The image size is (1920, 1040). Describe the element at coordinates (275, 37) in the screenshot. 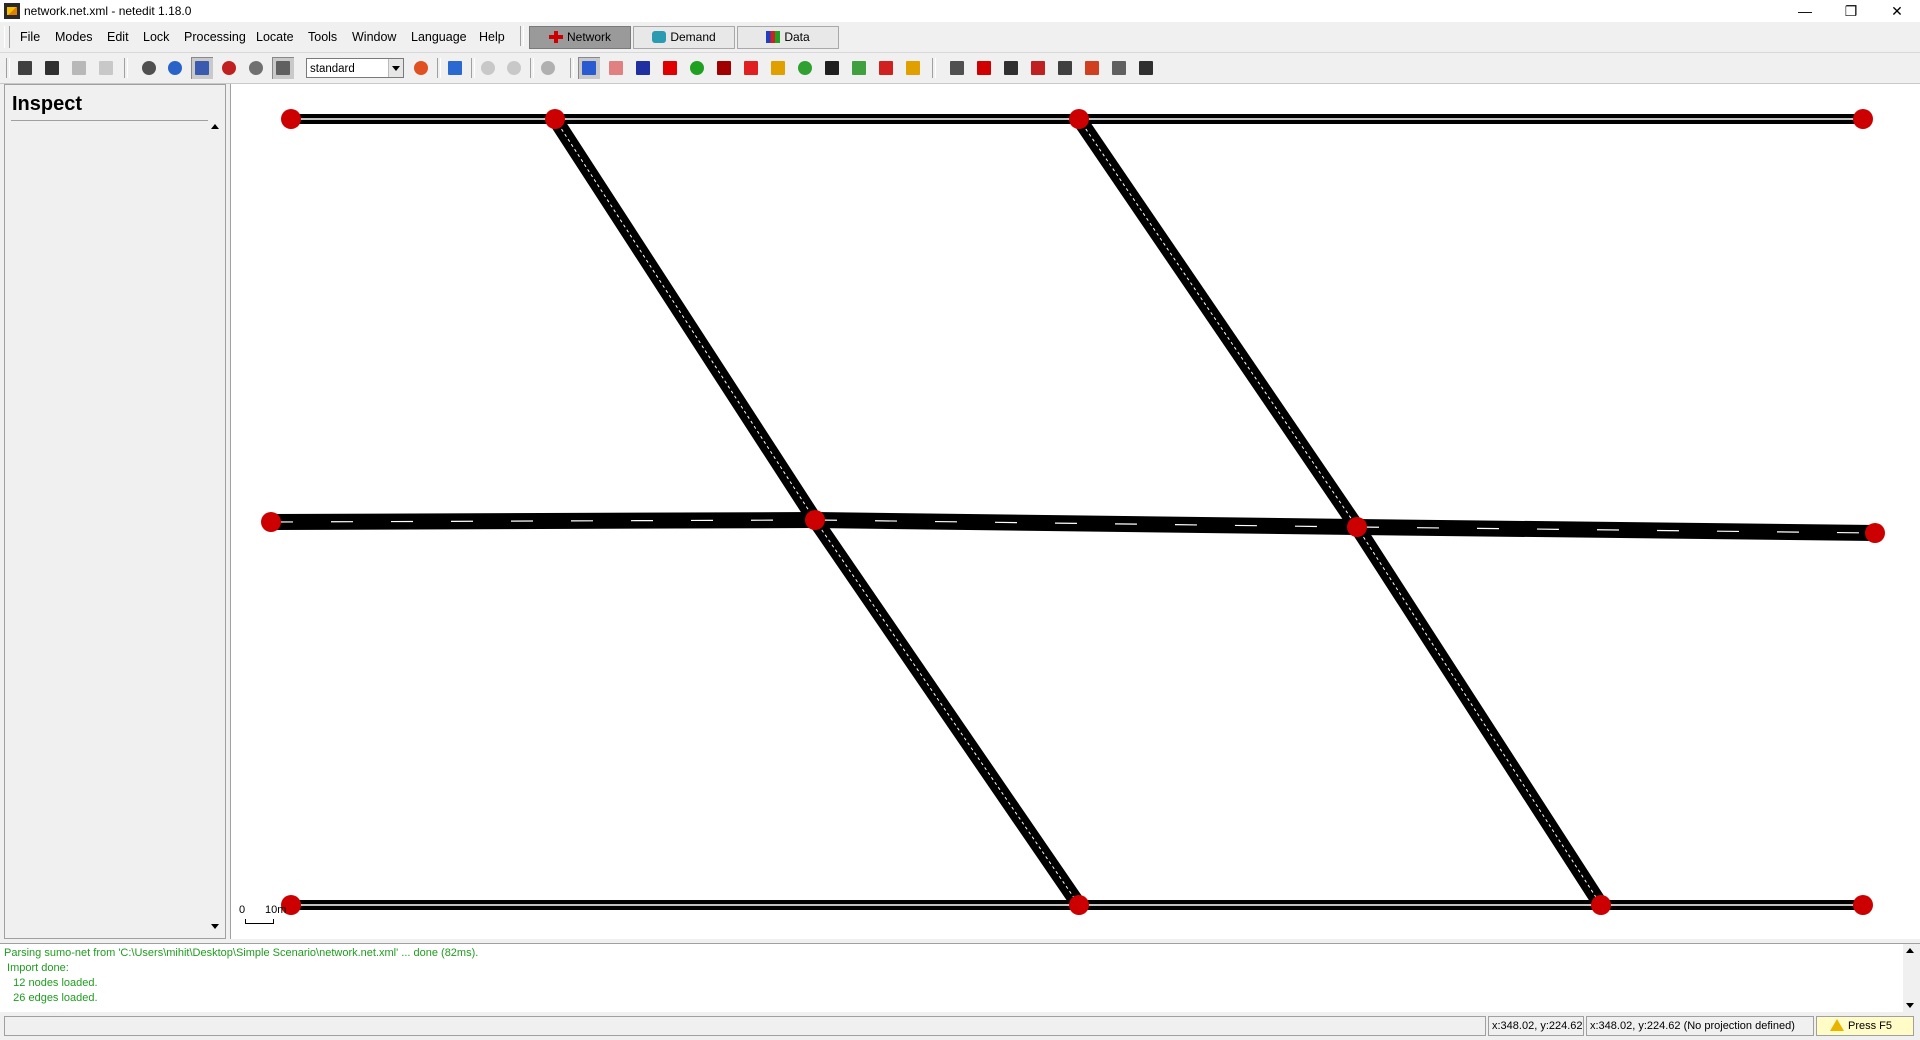

I see `menu-locate: Locate` at that location.